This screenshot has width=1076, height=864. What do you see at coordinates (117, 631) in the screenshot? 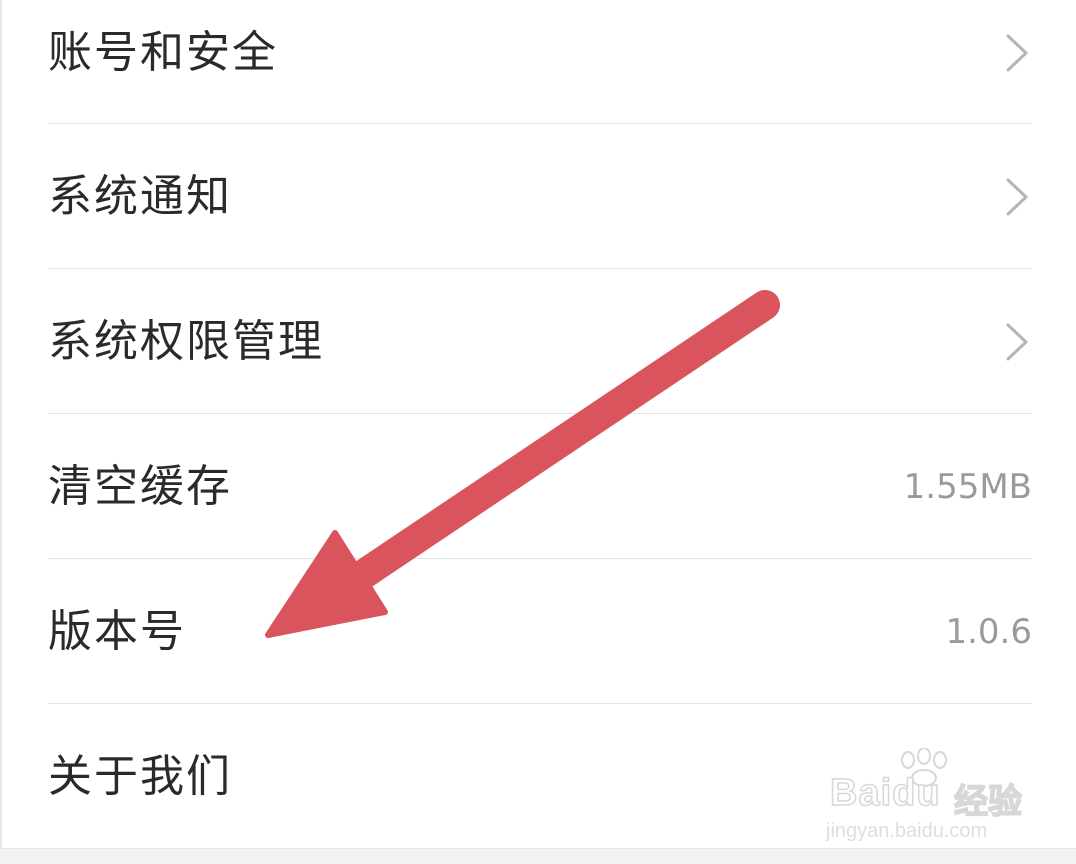
I see `row-label: 版本号` at bounding box center [117, 631].